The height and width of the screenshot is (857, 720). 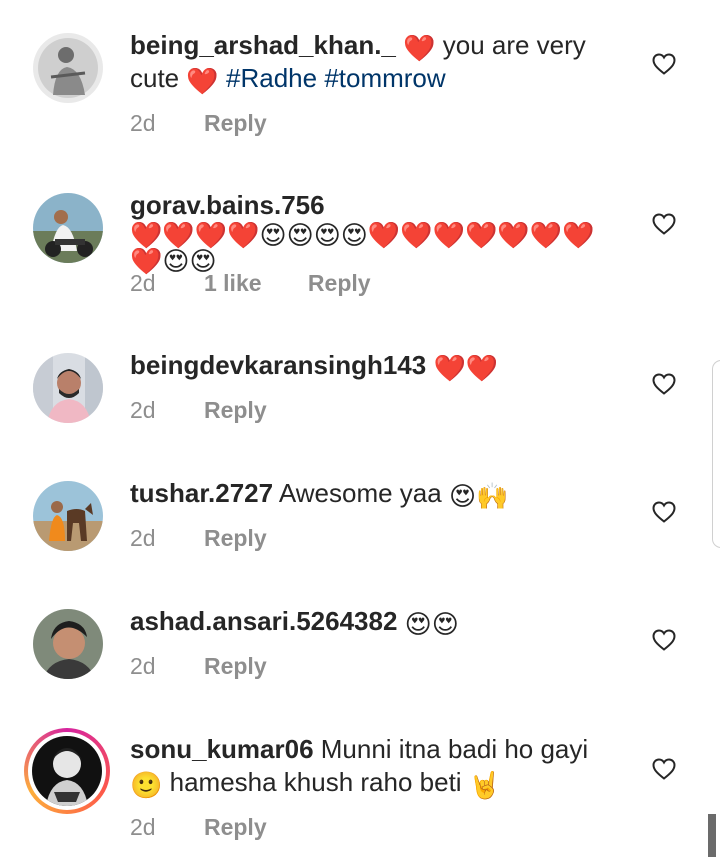 What do you see at coordinates (278, 365) in the screenshot?
I see `comment-username: beingdevkaransingh143` at bounding box center [278, 365].